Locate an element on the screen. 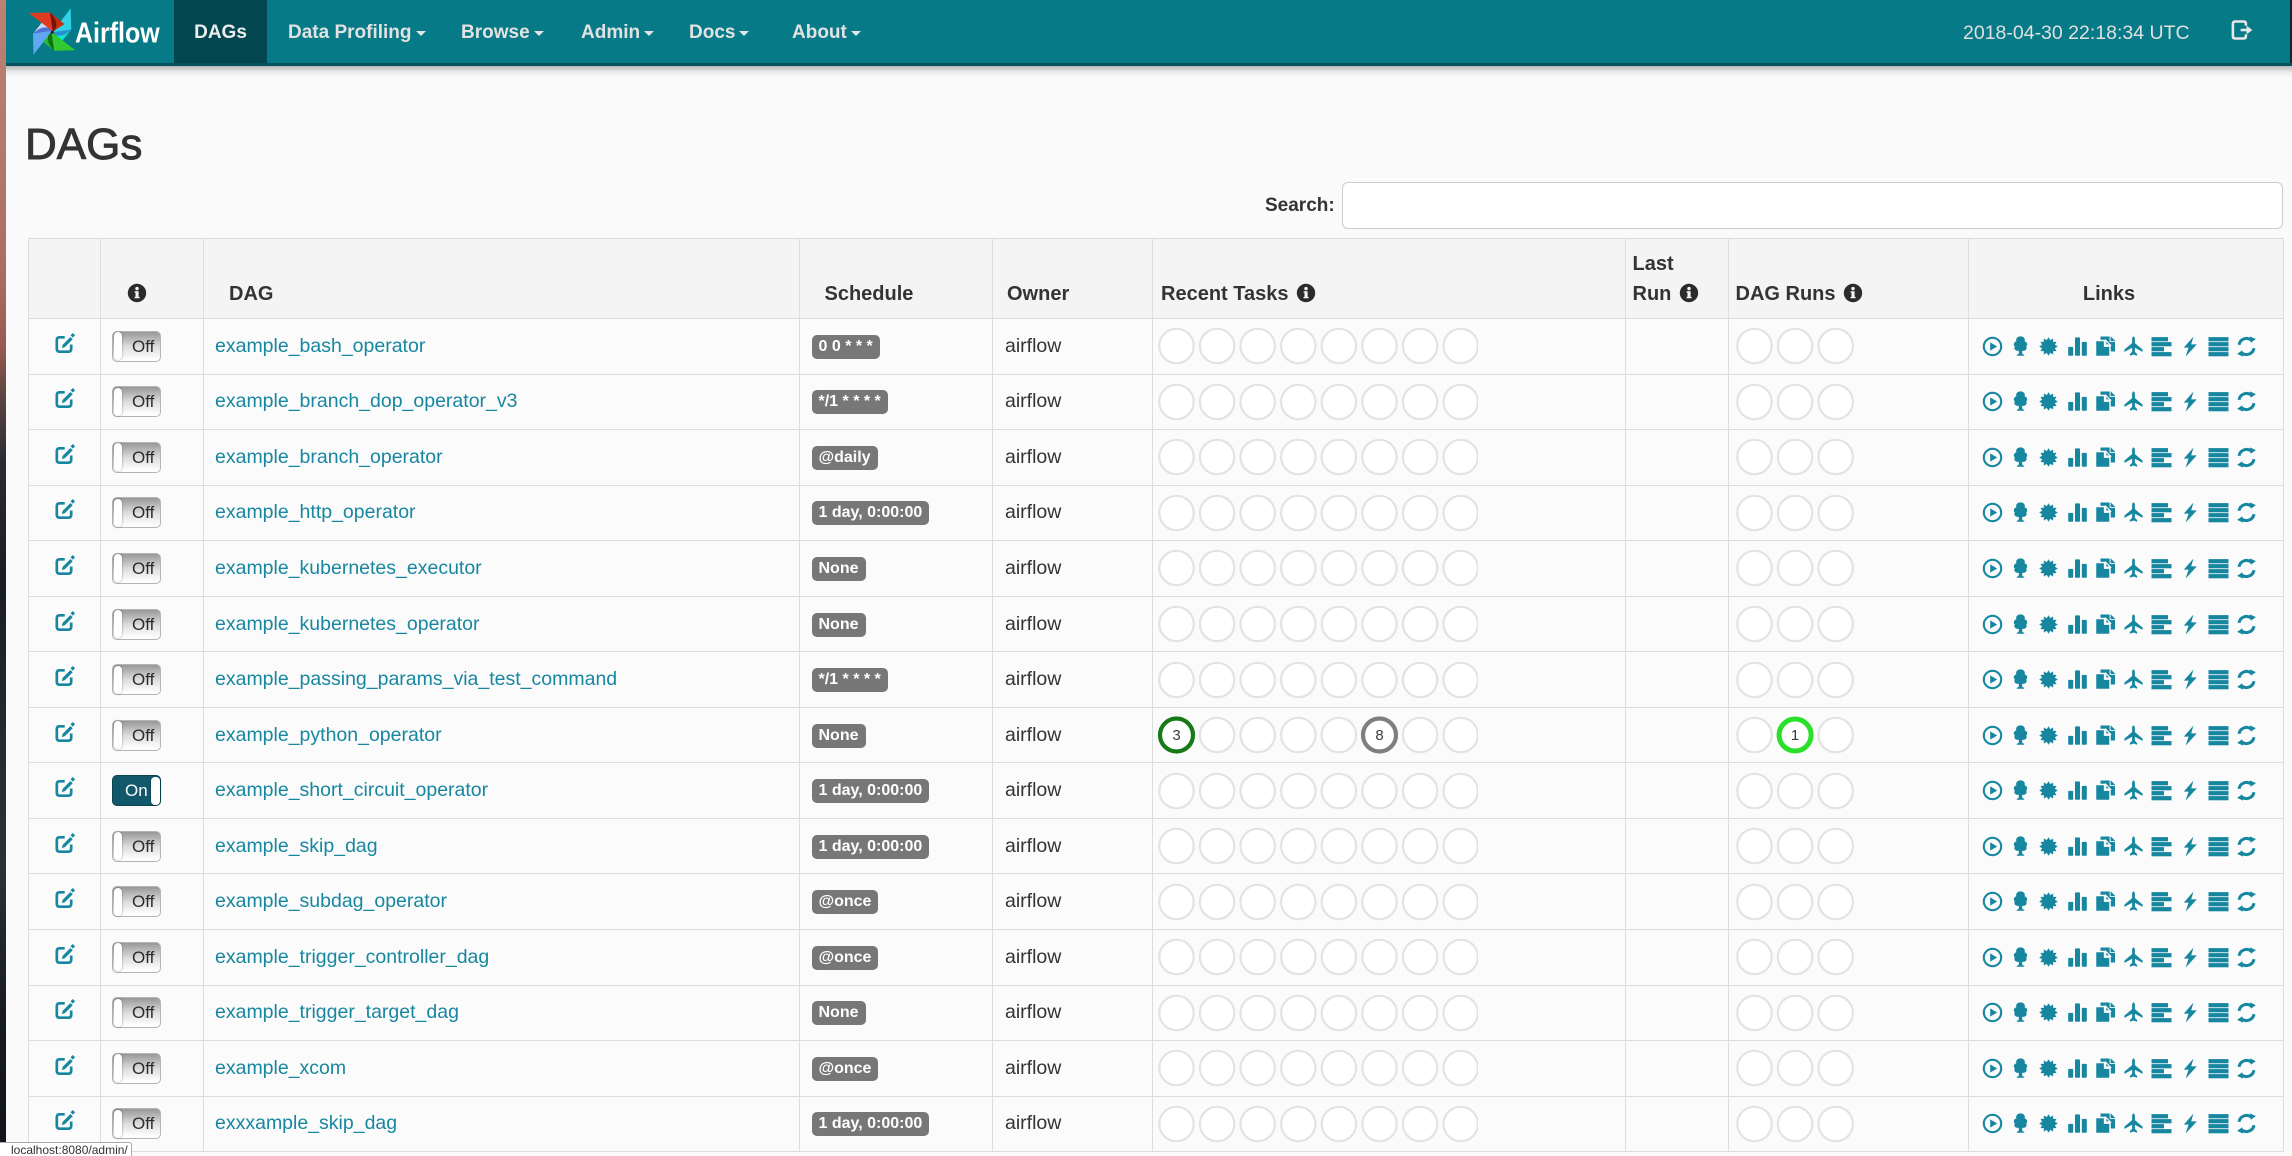 This screenshot has height=1156, width=2292. svg-text: 3 is located at coordinates (1176, 735).